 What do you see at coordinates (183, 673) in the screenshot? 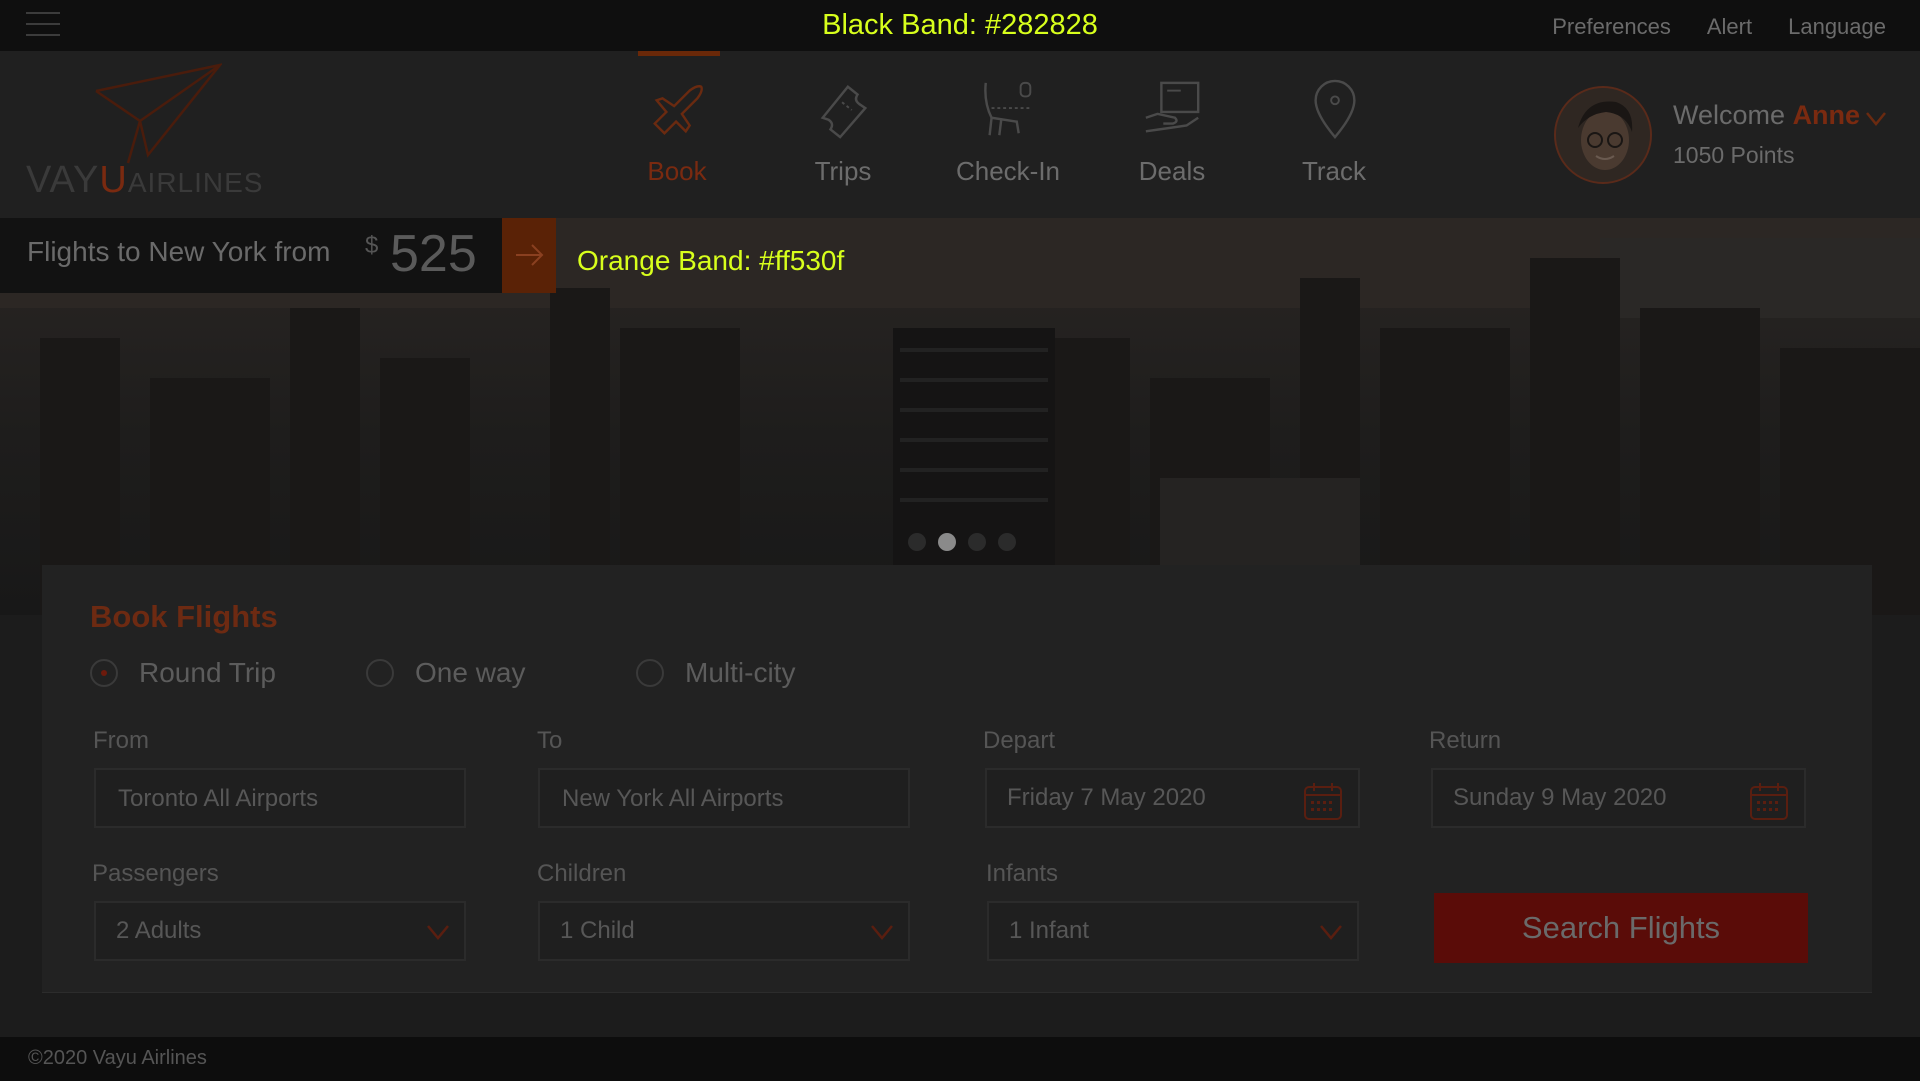
I see `radio-round-trip: Round Trip` at bounding box center [183, 673].